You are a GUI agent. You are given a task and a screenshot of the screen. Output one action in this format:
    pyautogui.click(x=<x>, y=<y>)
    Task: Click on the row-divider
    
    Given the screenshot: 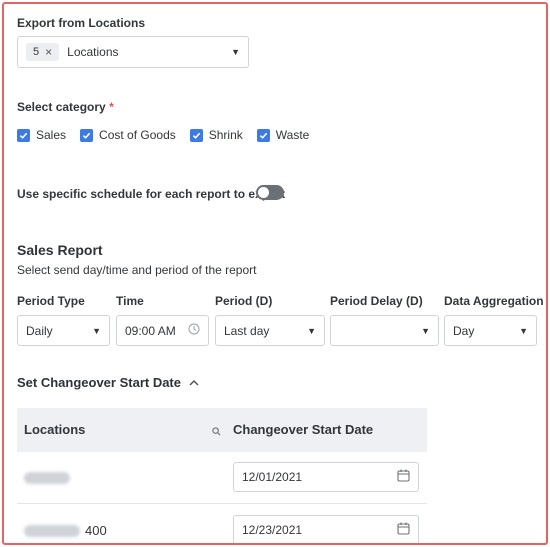 What is the action you would take?
    pyautogui.click(x=222, y=503)
    